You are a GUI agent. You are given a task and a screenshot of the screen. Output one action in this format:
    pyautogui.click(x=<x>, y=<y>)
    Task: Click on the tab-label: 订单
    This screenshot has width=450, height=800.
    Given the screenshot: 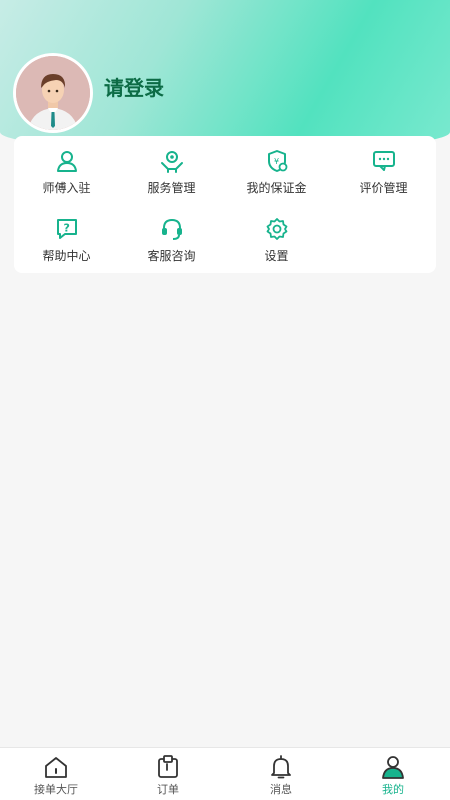 What is the action you would take?
    pyautogui.click(x=168, y=789)
    